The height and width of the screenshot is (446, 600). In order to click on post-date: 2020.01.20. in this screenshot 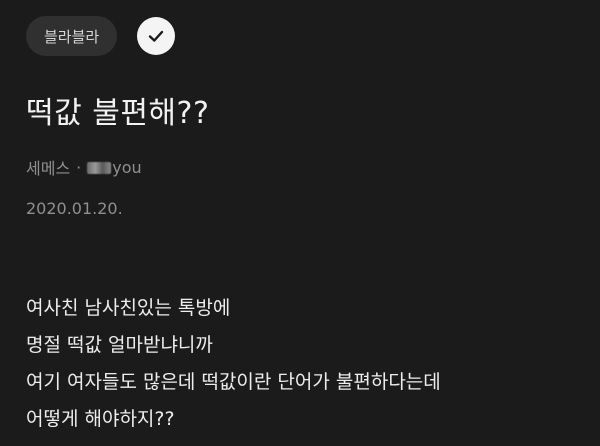, I will do `click(74, 208)`.